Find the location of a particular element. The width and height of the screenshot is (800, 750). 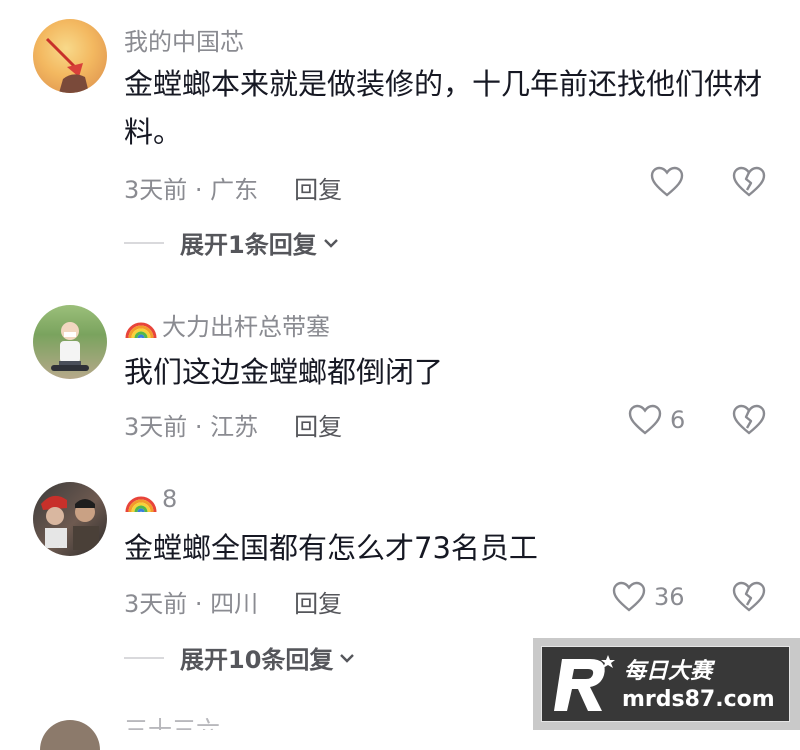

like-button is located at coordinates (667, 182).